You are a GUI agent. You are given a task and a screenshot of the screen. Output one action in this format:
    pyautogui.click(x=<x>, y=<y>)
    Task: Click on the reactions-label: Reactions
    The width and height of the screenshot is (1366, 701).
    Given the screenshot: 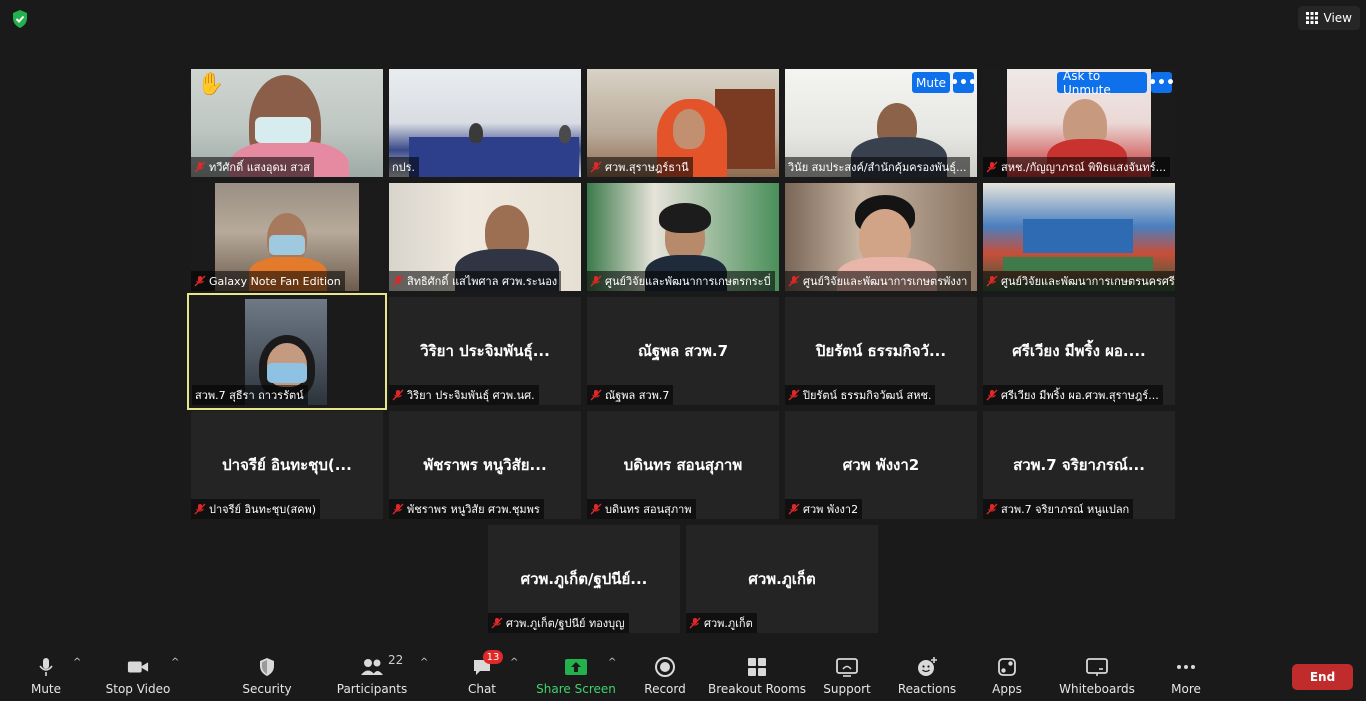 What is the action you would take?
    pyautogui.click(x=927, y=689)
    